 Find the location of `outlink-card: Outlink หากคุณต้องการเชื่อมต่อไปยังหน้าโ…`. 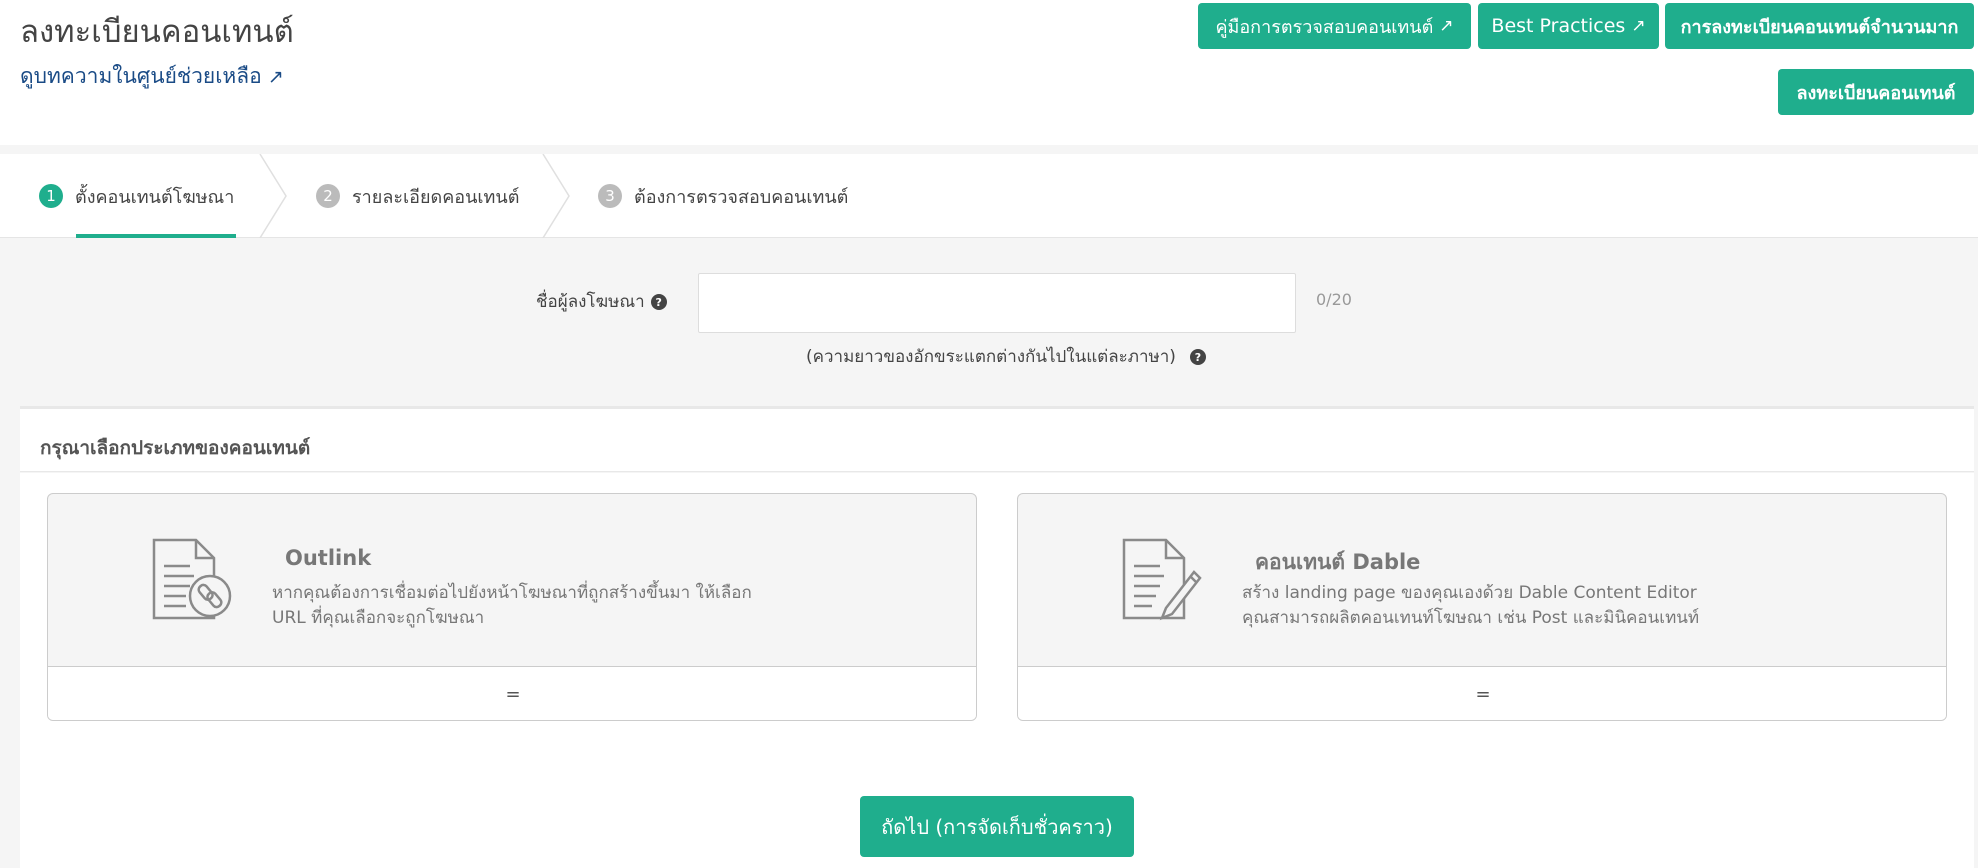

outlink-card: Outlink หากคุณต้องการเชื่อมต่อไปยังหน้าโ… is located at coordinates (512, 607).